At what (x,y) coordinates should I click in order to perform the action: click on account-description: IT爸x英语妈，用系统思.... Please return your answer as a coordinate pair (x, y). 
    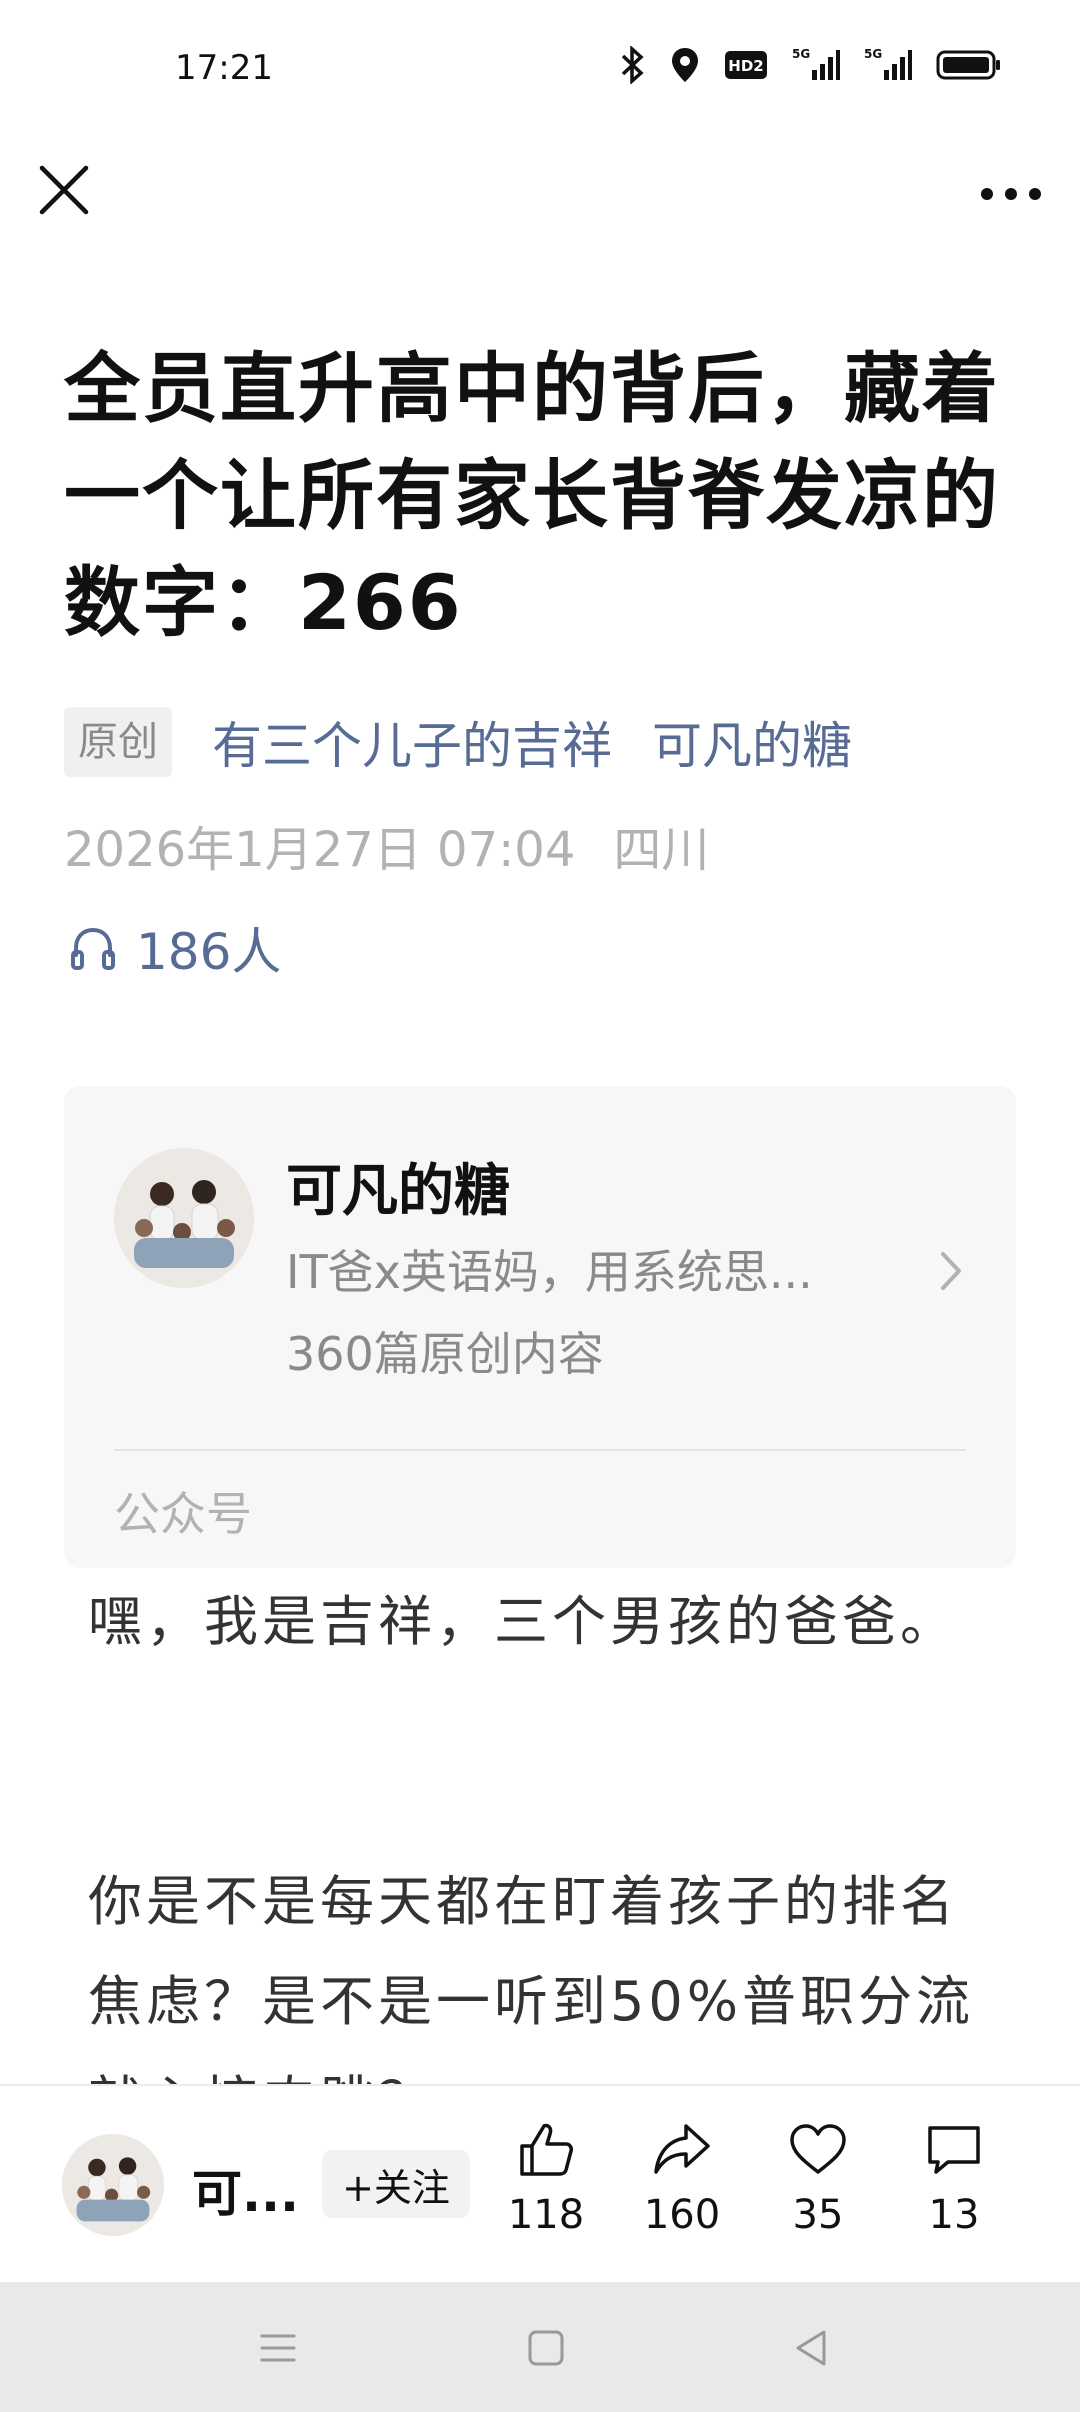
    Looking at the image, I should click on (549, 1272).